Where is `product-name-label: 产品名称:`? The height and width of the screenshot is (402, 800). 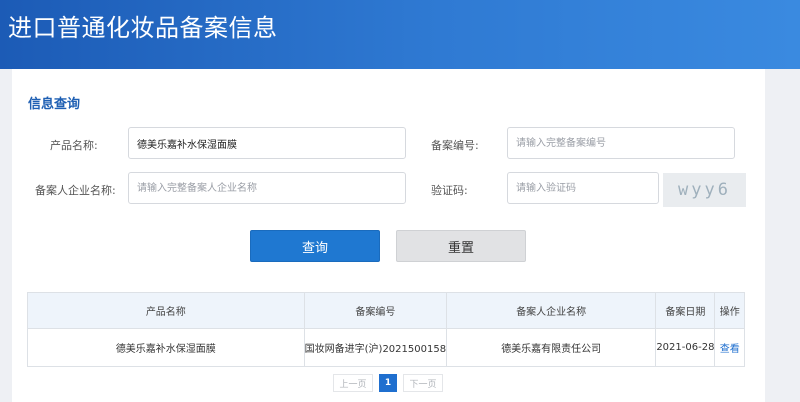
product-name-label: 产品名称: is located at coordinates (74, 145).